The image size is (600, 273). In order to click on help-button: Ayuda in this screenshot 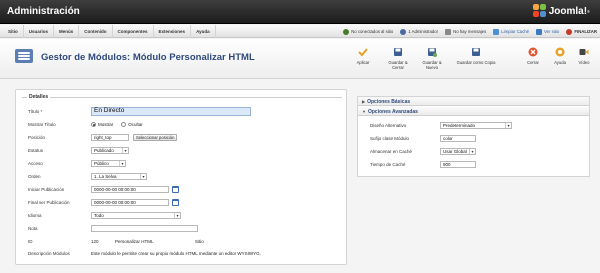, I will do `click(560, 56)`.